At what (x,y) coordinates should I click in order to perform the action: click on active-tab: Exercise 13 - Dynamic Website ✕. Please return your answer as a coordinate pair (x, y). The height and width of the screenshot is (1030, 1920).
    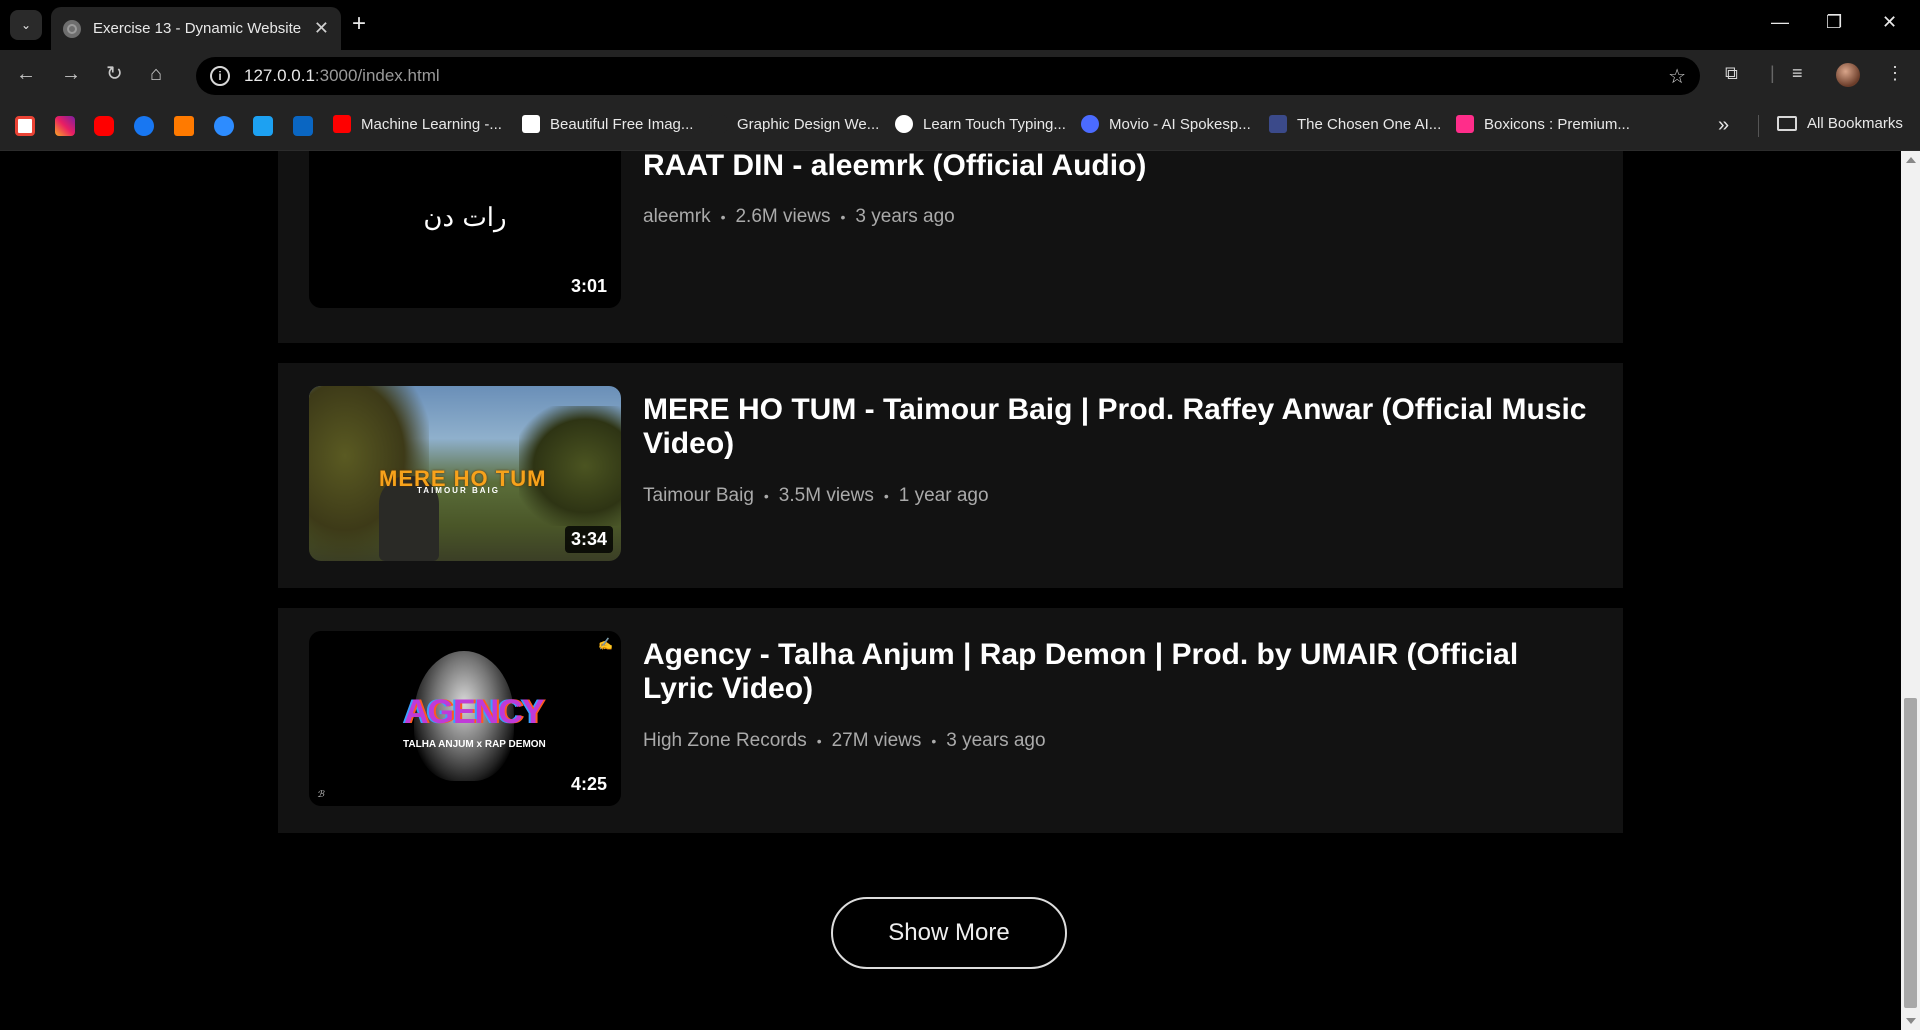
    Looking at the image, I should click on (196, 28).